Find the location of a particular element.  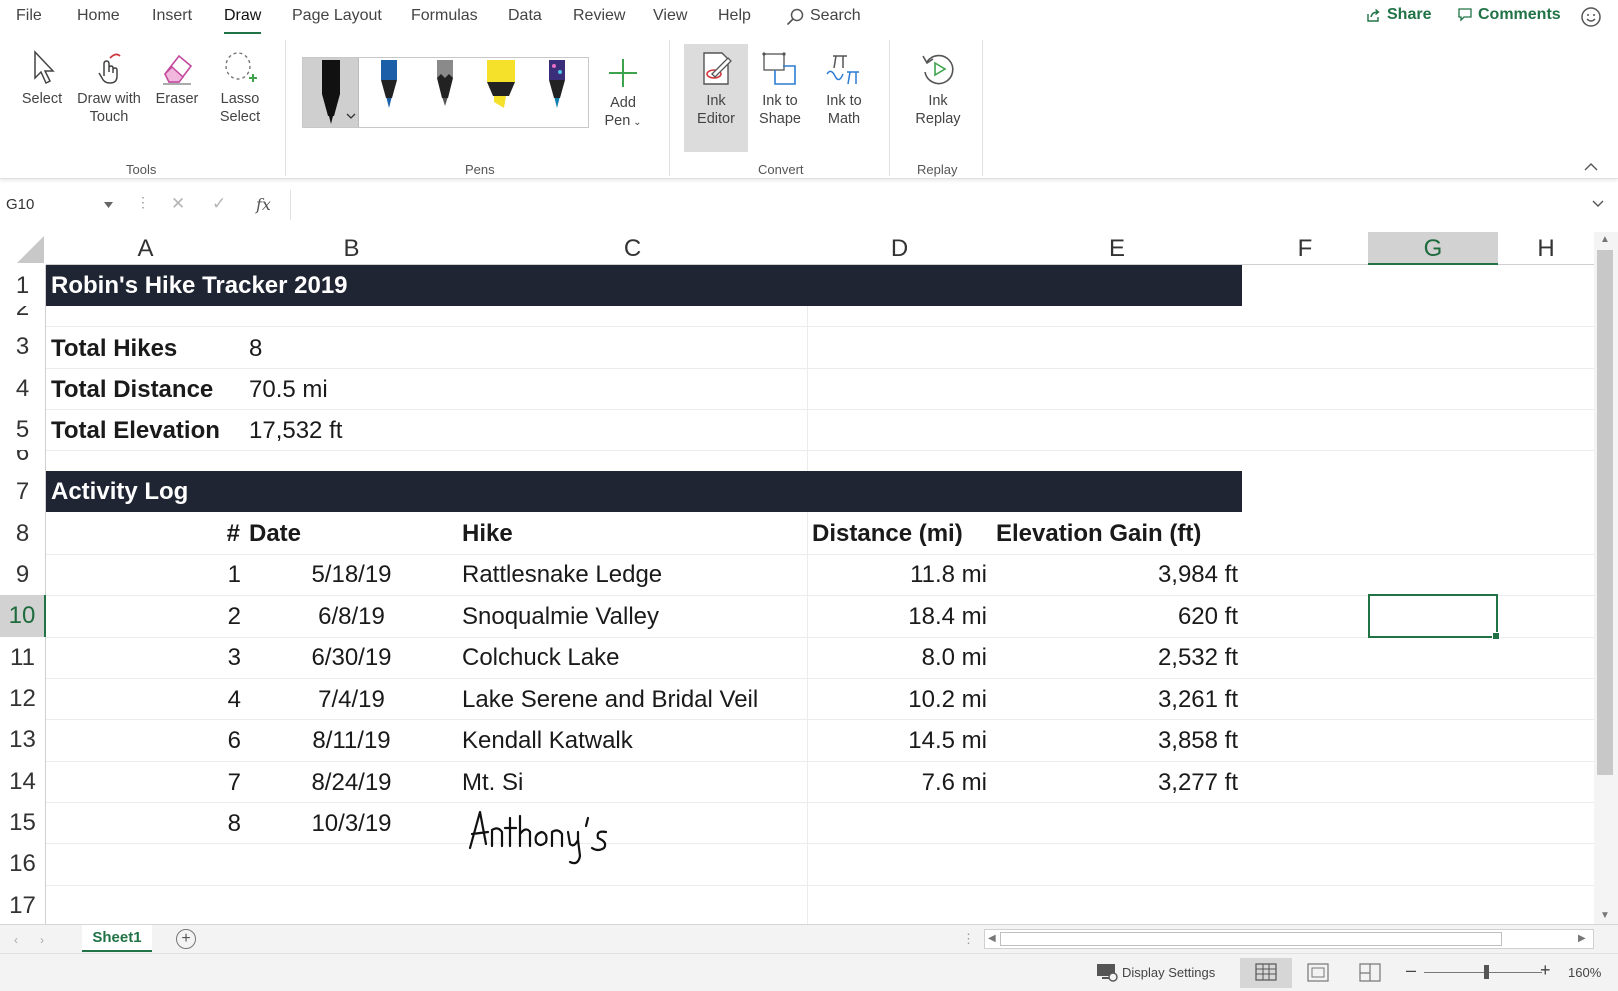

active-cell-g10 is located at coordinates (1434, 617).